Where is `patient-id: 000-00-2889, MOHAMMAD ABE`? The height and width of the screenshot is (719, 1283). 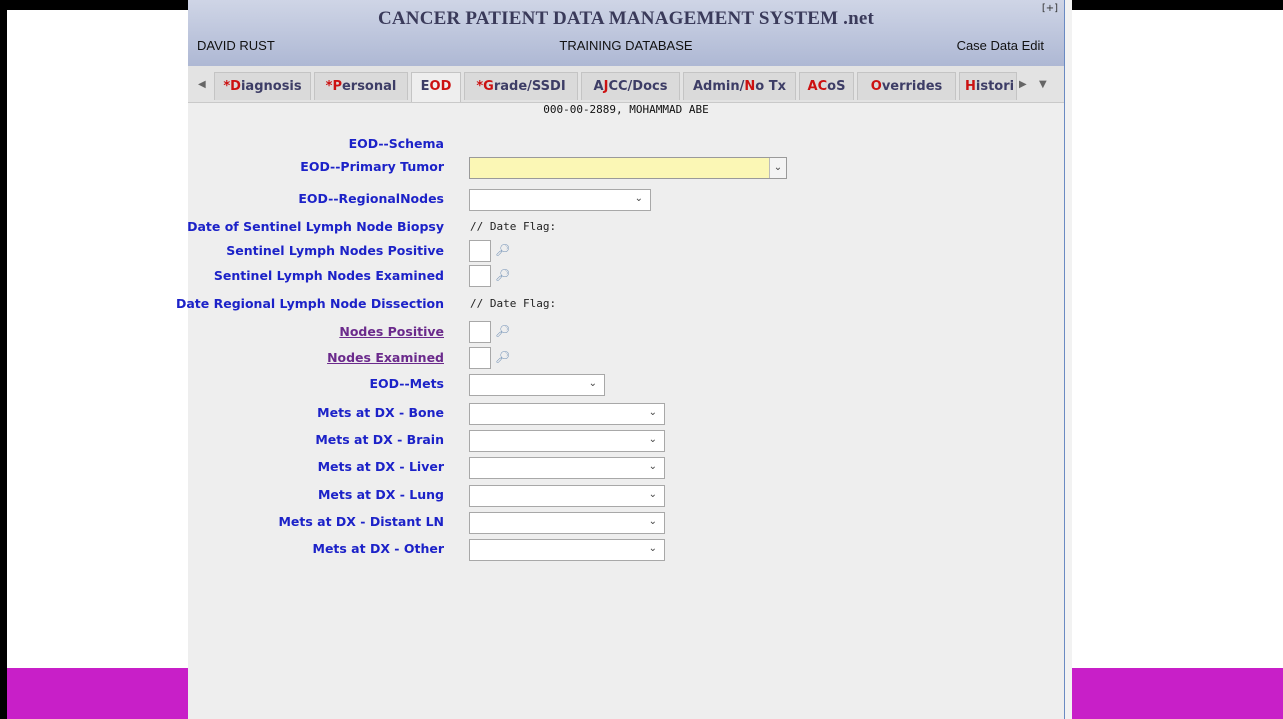 patient-id: 000-00-2889, MOHAMMAD ABE is located at coordinates (626, 109).